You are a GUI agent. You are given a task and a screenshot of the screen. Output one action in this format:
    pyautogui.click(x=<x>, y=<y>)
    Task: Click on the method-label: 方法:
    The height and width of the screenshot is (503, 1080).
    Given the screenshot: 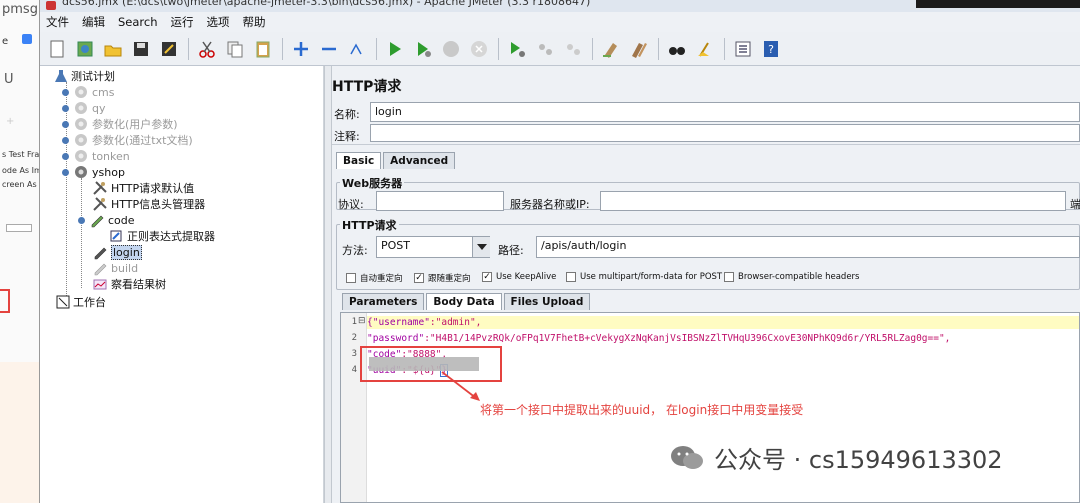 What is the action you would take?
    pyautogui.click(x=355, y=250)
    